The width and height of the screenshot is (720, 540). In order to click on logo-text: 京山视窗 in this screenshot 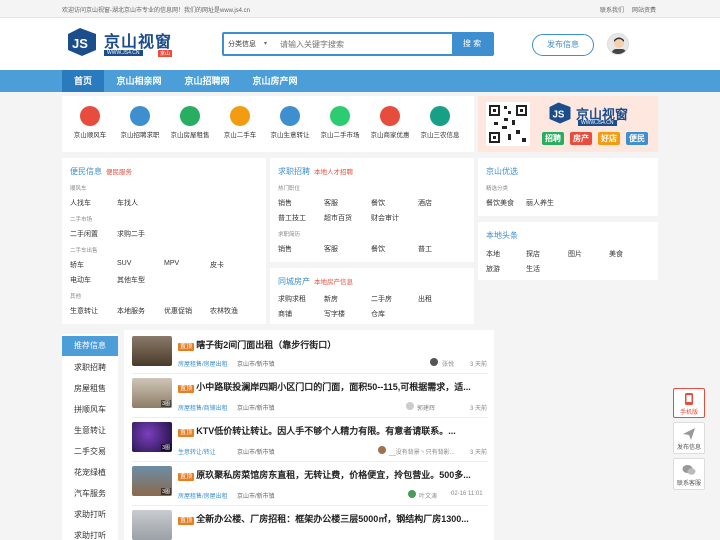, I will do `click(138, 40)`.